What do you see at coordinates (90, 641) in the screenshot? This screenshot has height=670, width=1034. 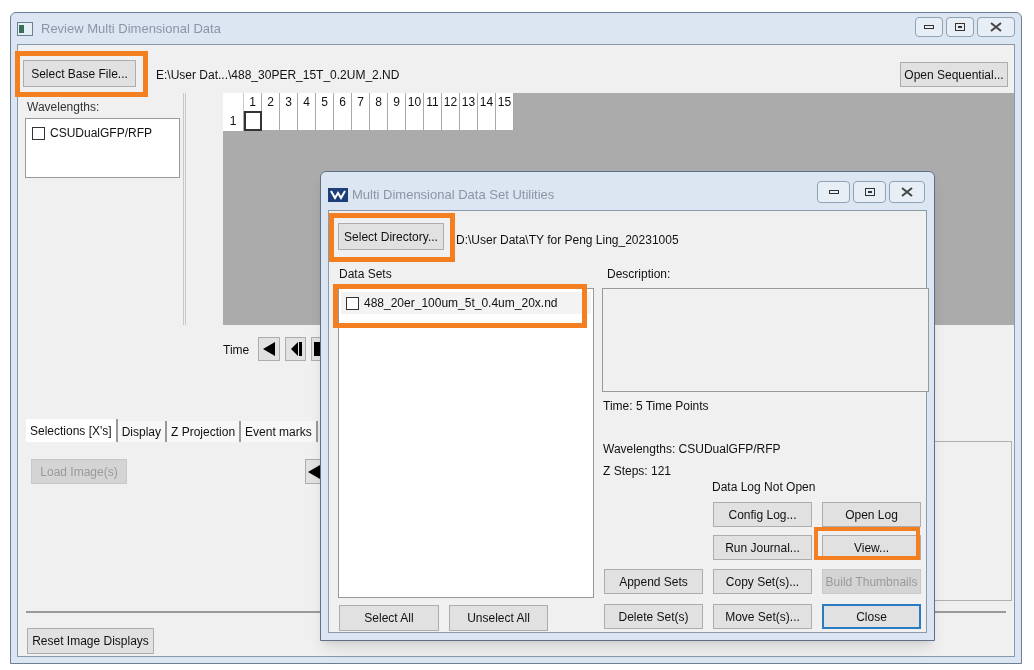 I see `reset-image-displays-button: Reset Image Displays` at bounding box center [90, 641].